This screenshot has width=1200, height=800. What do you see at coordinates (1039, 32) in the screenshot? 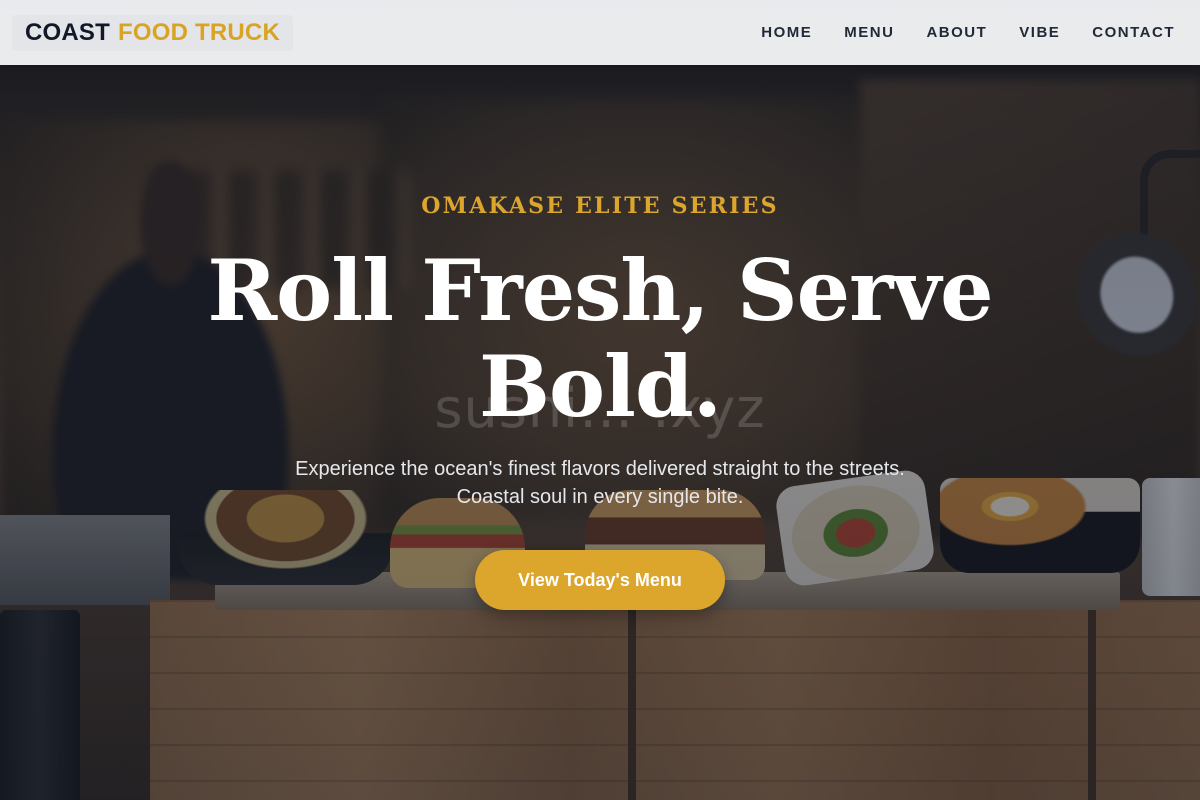
I see `nav-item-vibe: VIBE` at bounding box center [1039, 32].